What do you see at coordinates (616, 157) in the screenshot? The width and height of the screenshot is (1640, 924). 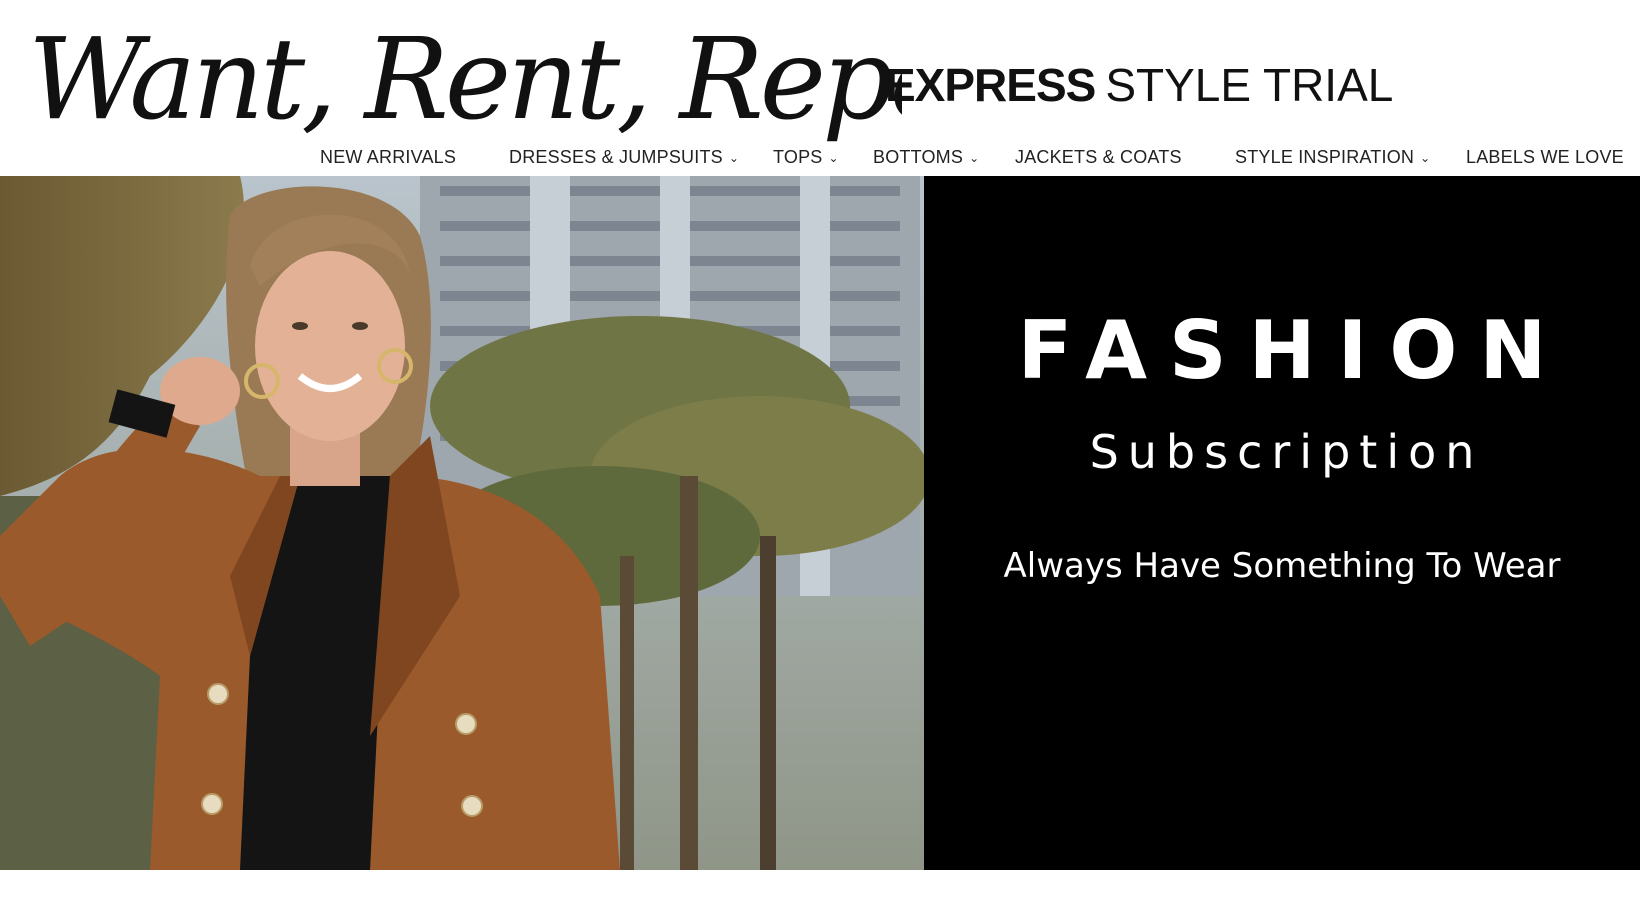 I see `nav-item-label: DRESSES & JUMPSUITS` at bounding box center [616, 157].